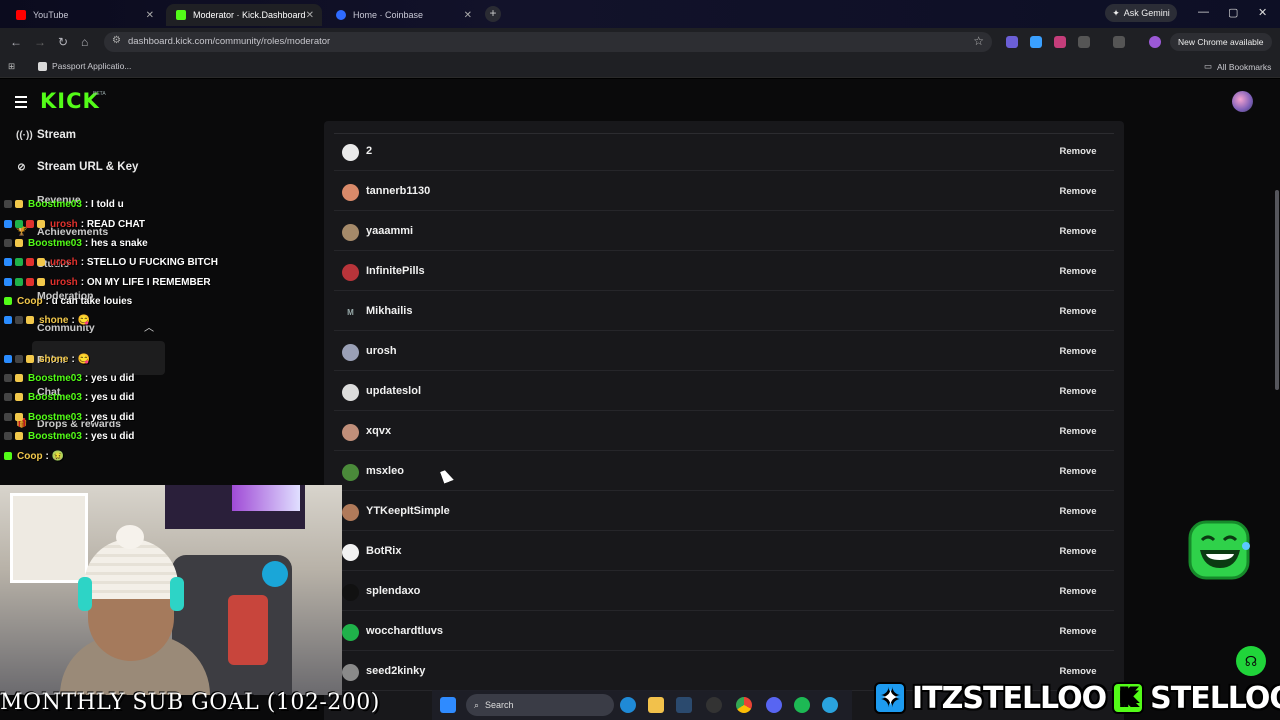 The width and height of the screenshot is (1280, 720). What do you see at coordinates (744, 705) in the screenshot?
I see `chrome-icon` at bounding box center [744, 705].